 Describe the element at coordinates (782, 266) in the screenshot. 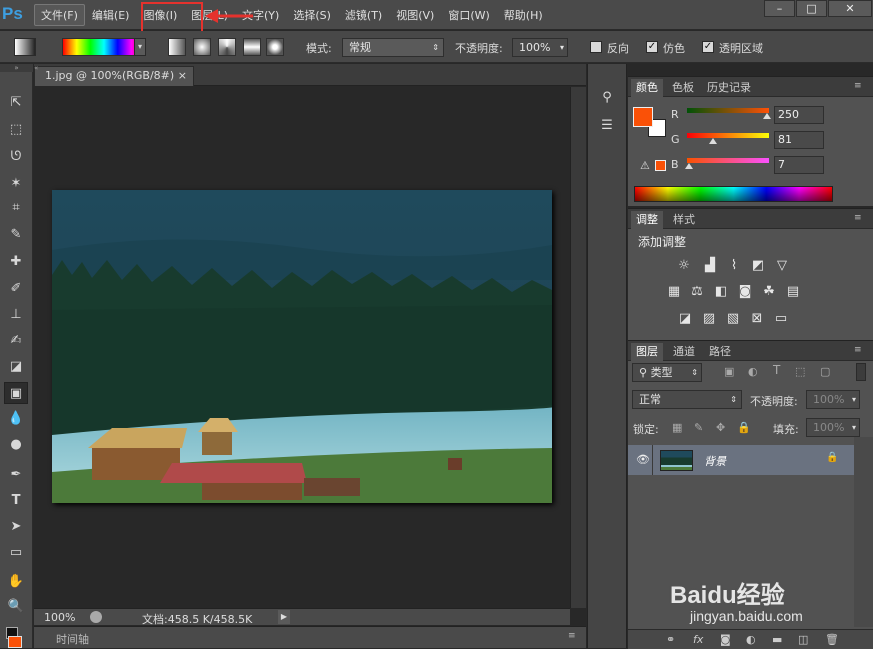

I see `vibrance-icon: ▽` at that location.